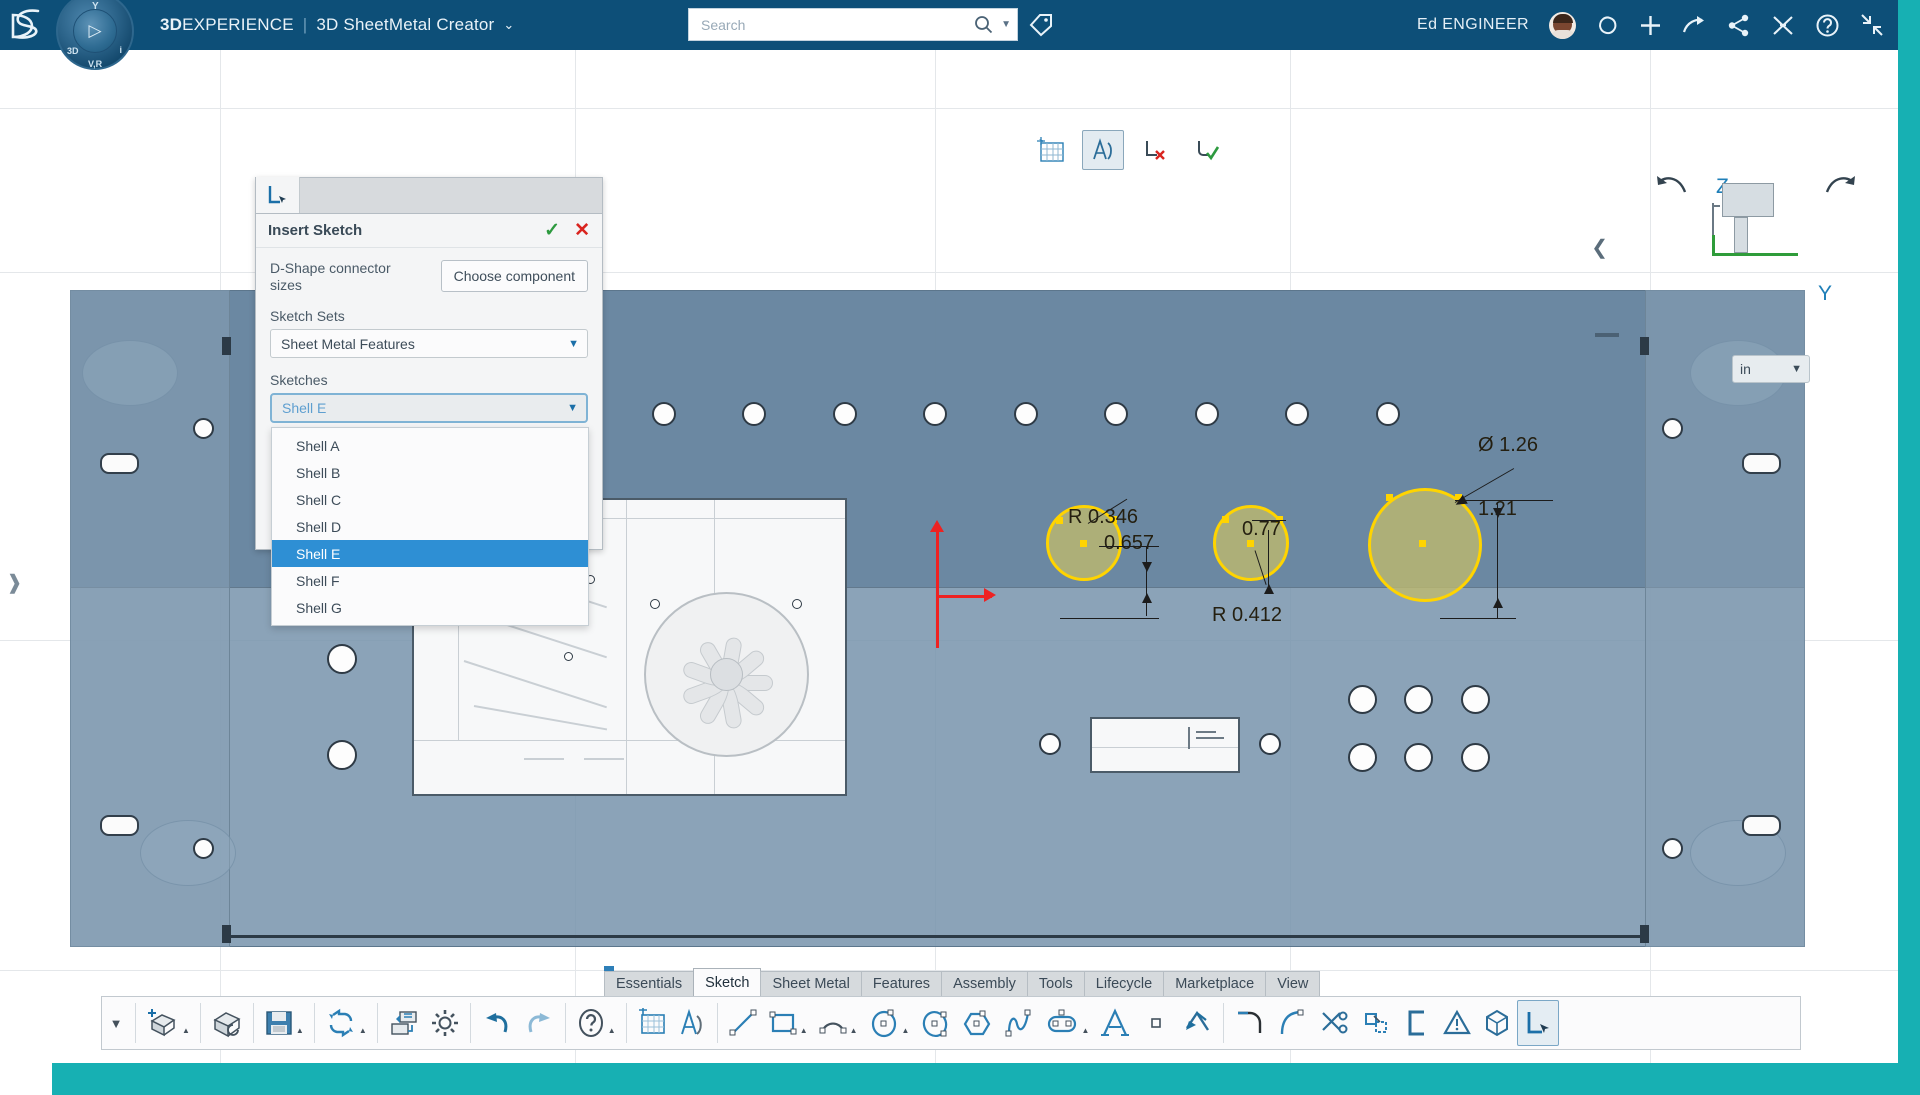  Describe the element at coordinates (1055, 983) in the screenshot. I see `tab-tools: Tools` at that location.